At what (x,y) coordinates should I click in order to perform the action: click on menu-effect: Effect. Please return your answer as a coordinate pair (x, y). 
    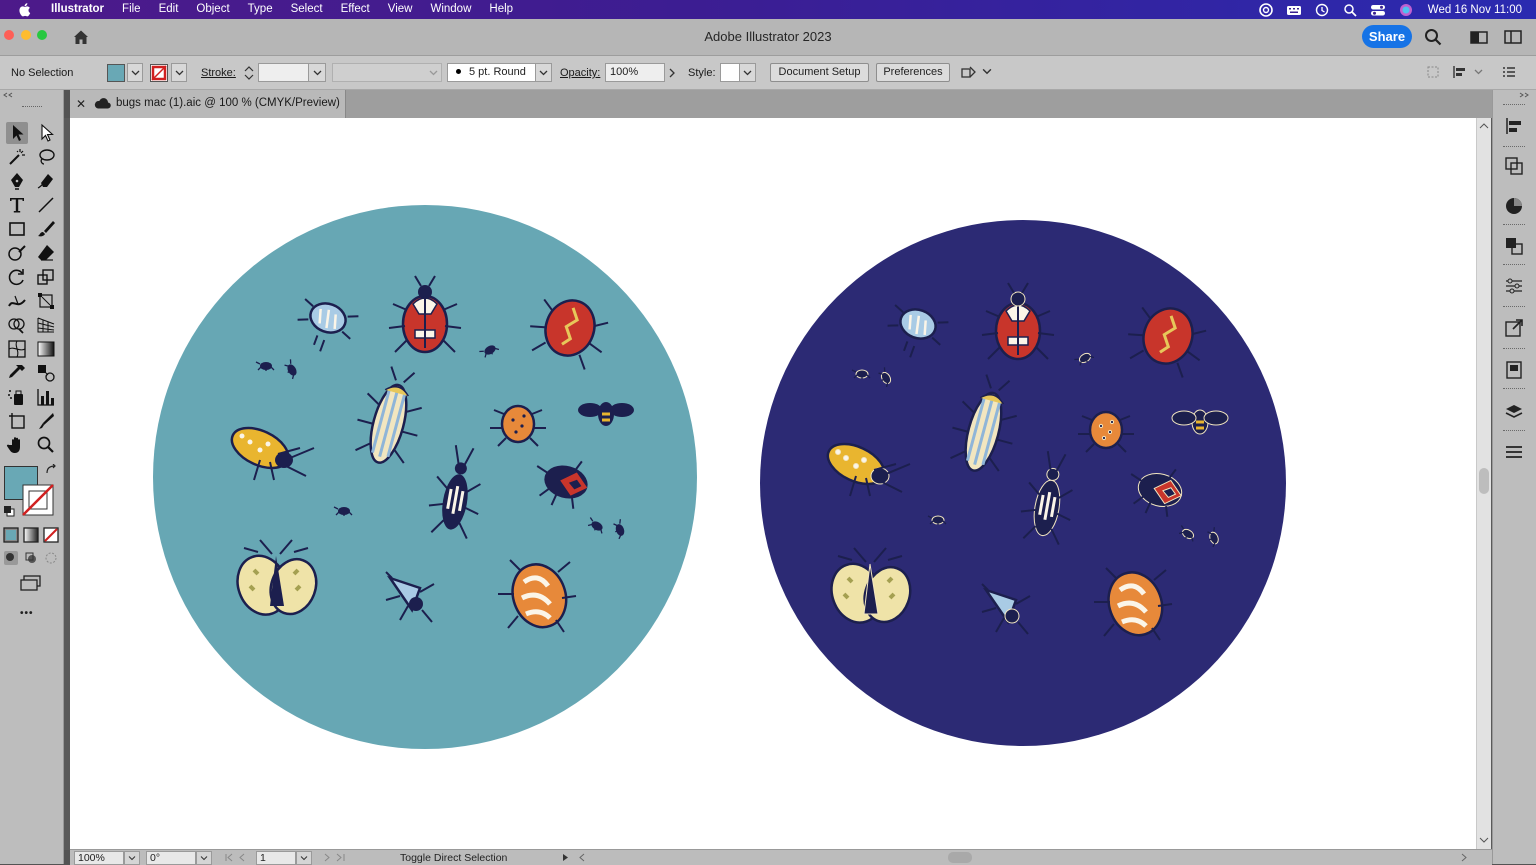
    Looking at the image, I should click on (355, 9).